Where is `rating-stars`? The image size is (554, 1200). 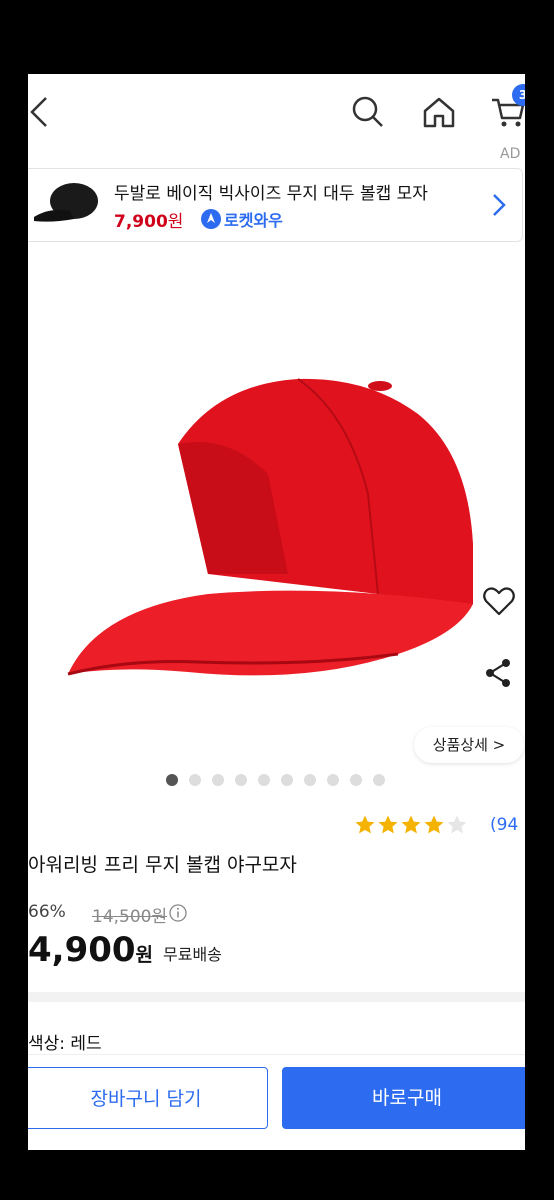
rating-stars is located at coordinates (411, 825).